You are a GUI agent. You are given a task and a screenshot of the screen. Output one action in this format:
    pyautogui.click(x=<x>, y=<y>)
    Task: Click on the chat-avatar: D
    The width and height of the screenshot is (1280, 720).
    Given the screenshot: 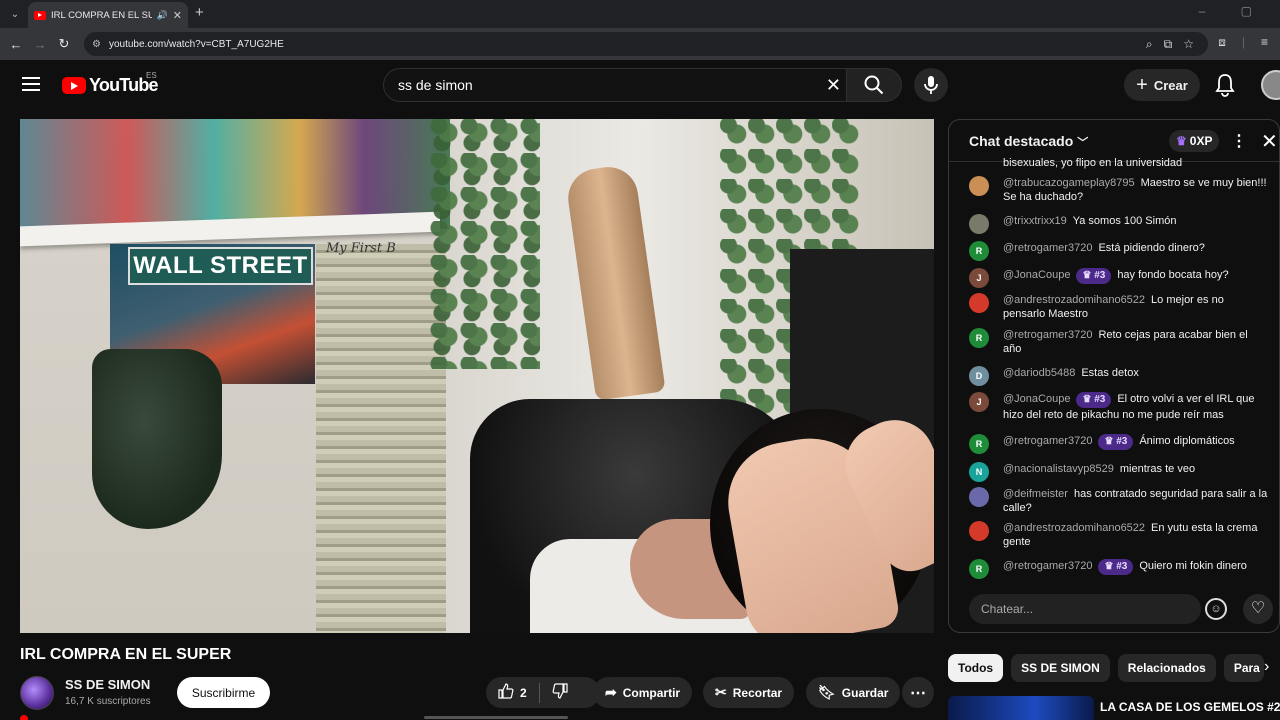 What is the action you would take?
    pyautogui.click(x=979, y=376)
    